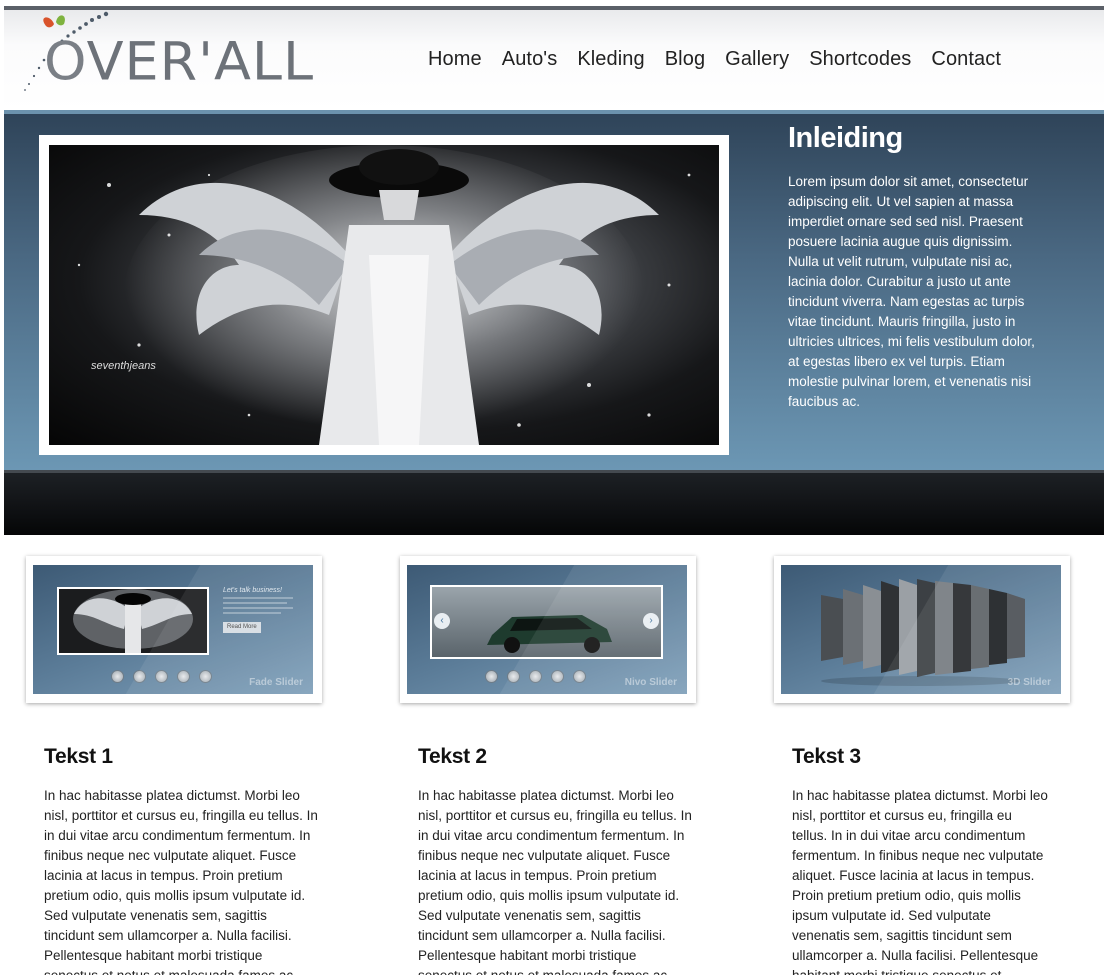 This screenshot has width=1112, height=975. I want to click on mini-3d-slices-image, so click(923, 632).